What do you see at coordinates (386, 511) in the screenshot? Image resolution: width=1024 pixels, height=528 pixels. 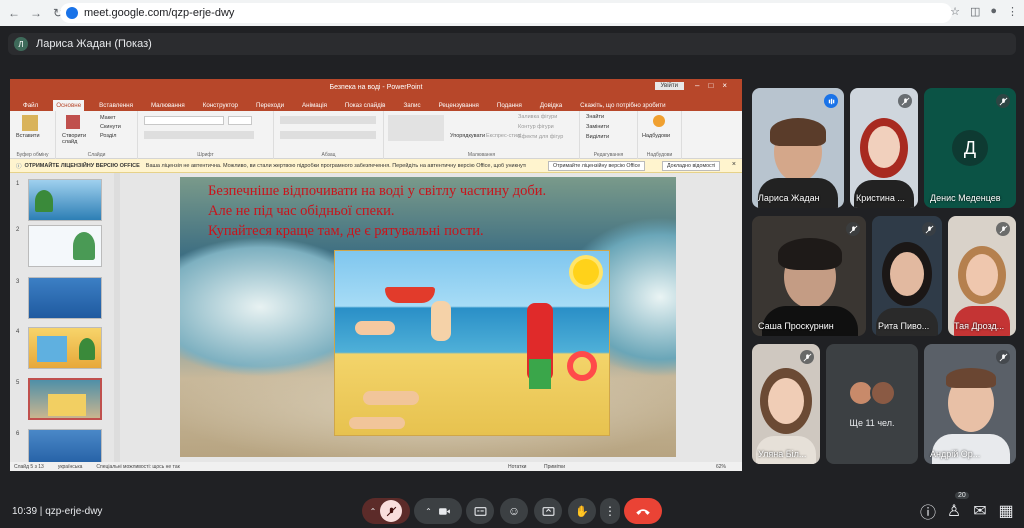 I see `mic-toggle-button: ⌃` at bounding box center [386, 511].